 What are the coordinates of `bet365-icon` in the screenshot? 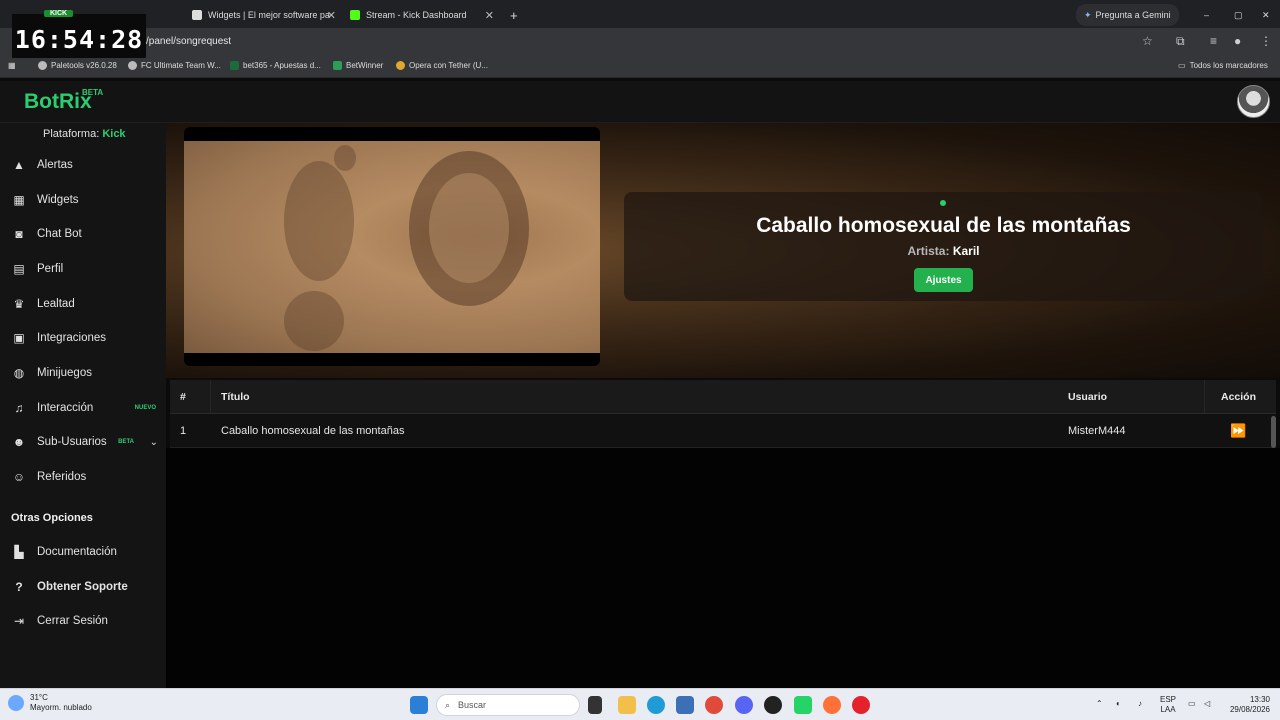 It's located at (234, 65).